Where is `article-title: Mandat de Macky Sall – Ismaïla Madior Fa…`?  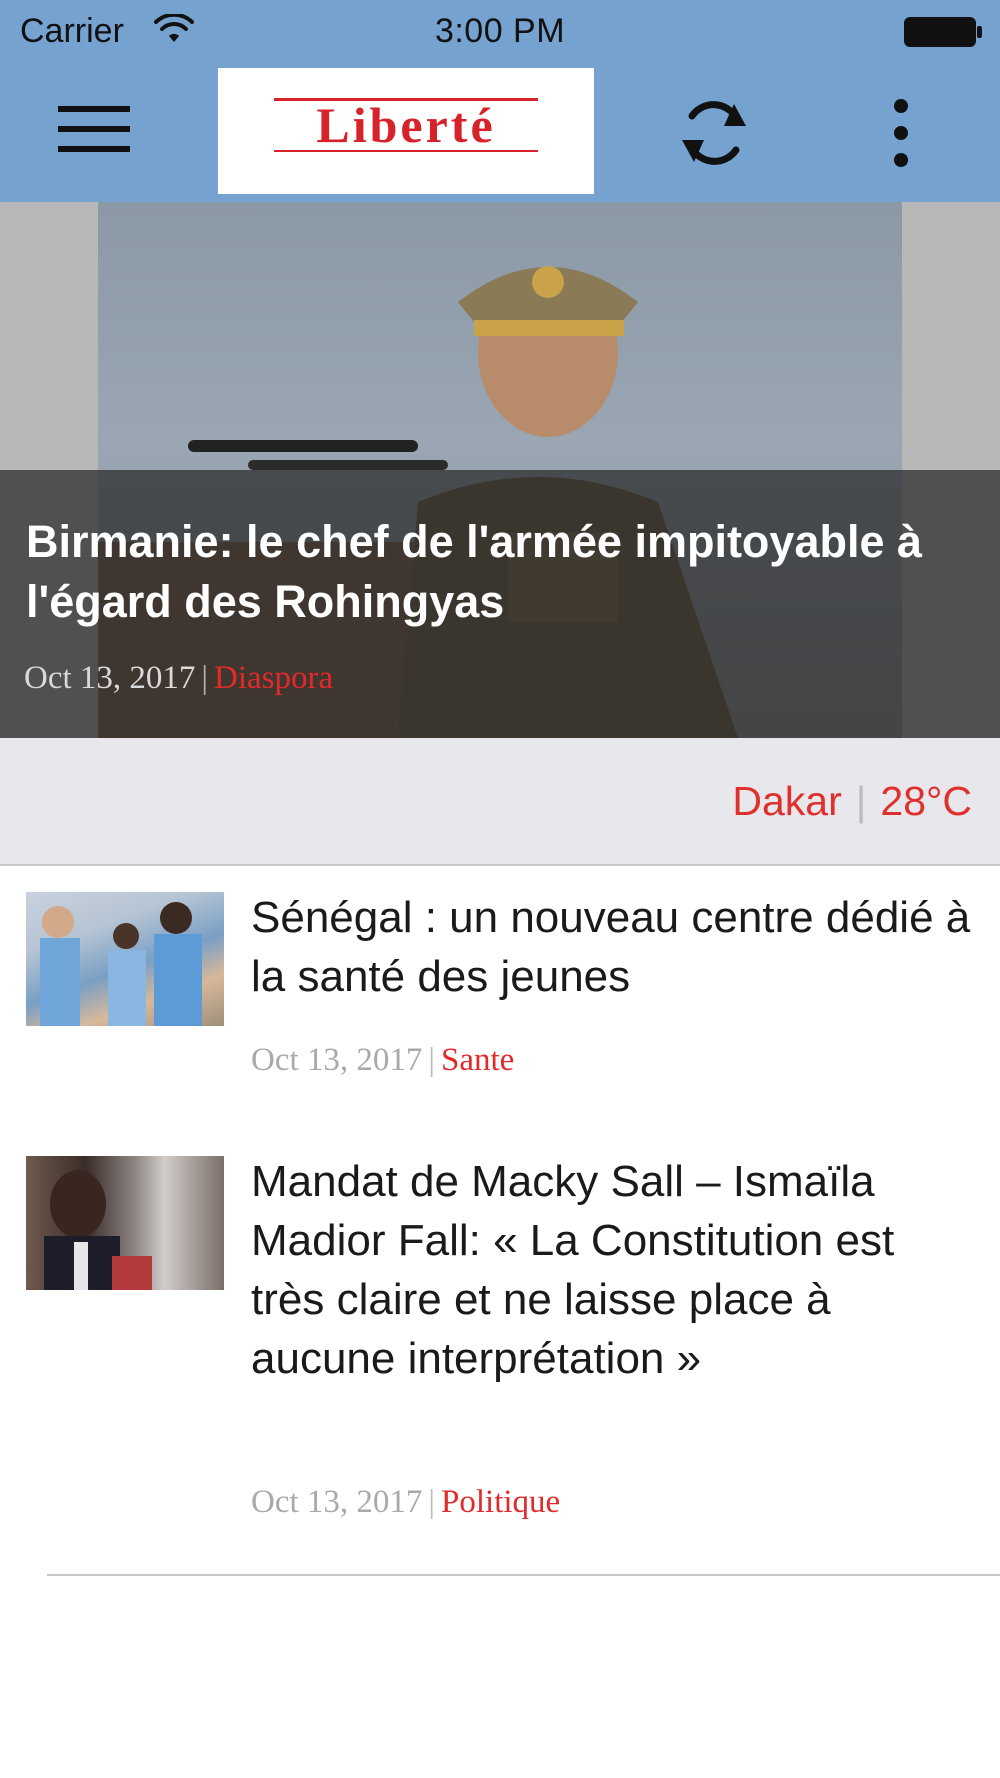
article-title: Mandat de Macky Sall – Ismaïla Madior Fa… is located at coordinates (611, 1270).